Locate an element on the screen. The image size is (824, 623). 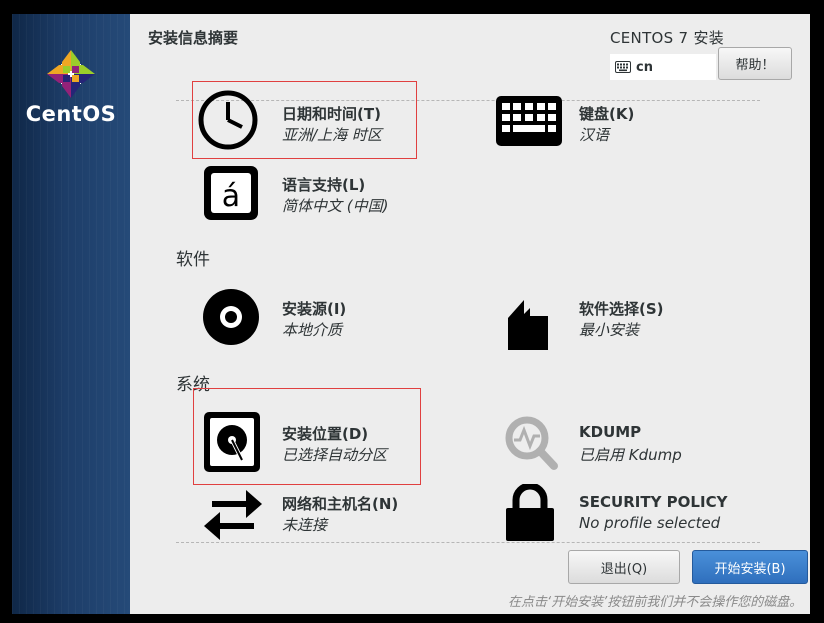
spoke-keyboard: 键盘(K) 汉语 is located at coordinates (626, 121).